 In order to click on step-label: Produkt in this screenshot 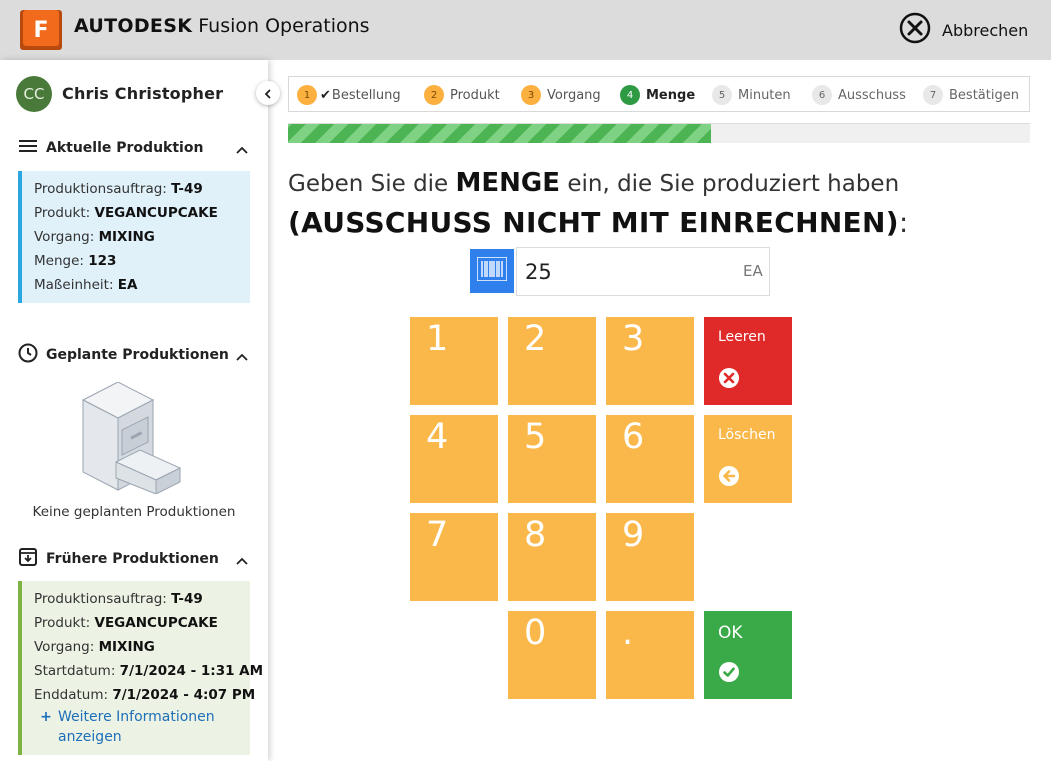, I will do `click(475, 95)`.